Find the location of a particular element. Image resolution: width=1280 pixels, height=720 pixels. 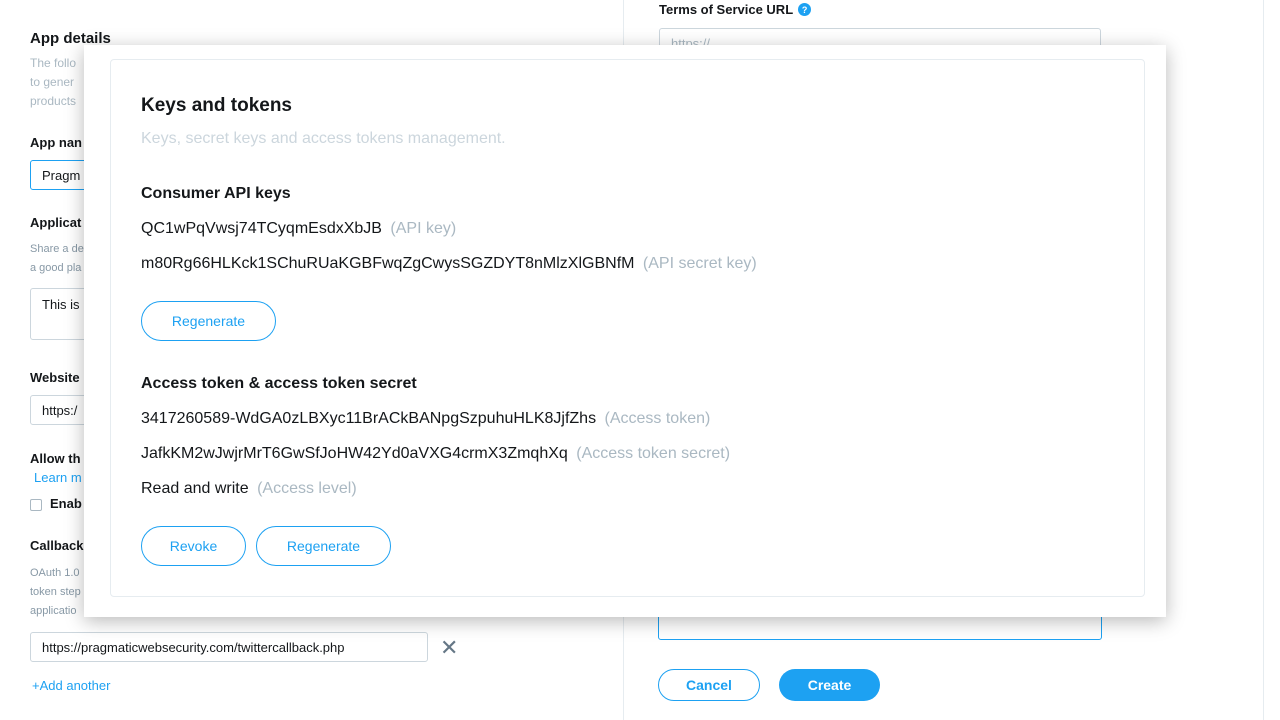

api-secret-hint: (API secret key) is located at coordinates (699, 263).